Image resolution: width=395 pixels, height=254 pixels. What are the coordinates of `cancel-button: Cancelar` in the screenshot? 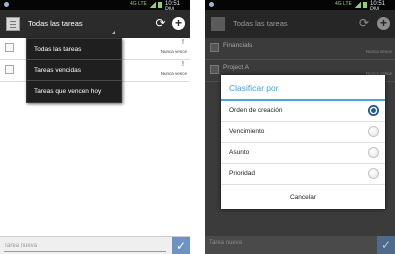 It's located at (303, 198).